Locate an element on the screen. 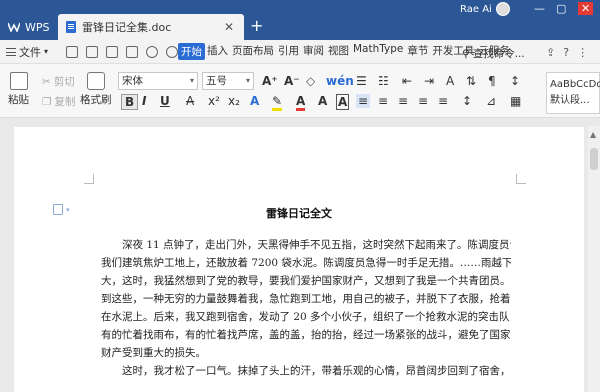  wps-logo-icon is located at coordinates (14, 27).